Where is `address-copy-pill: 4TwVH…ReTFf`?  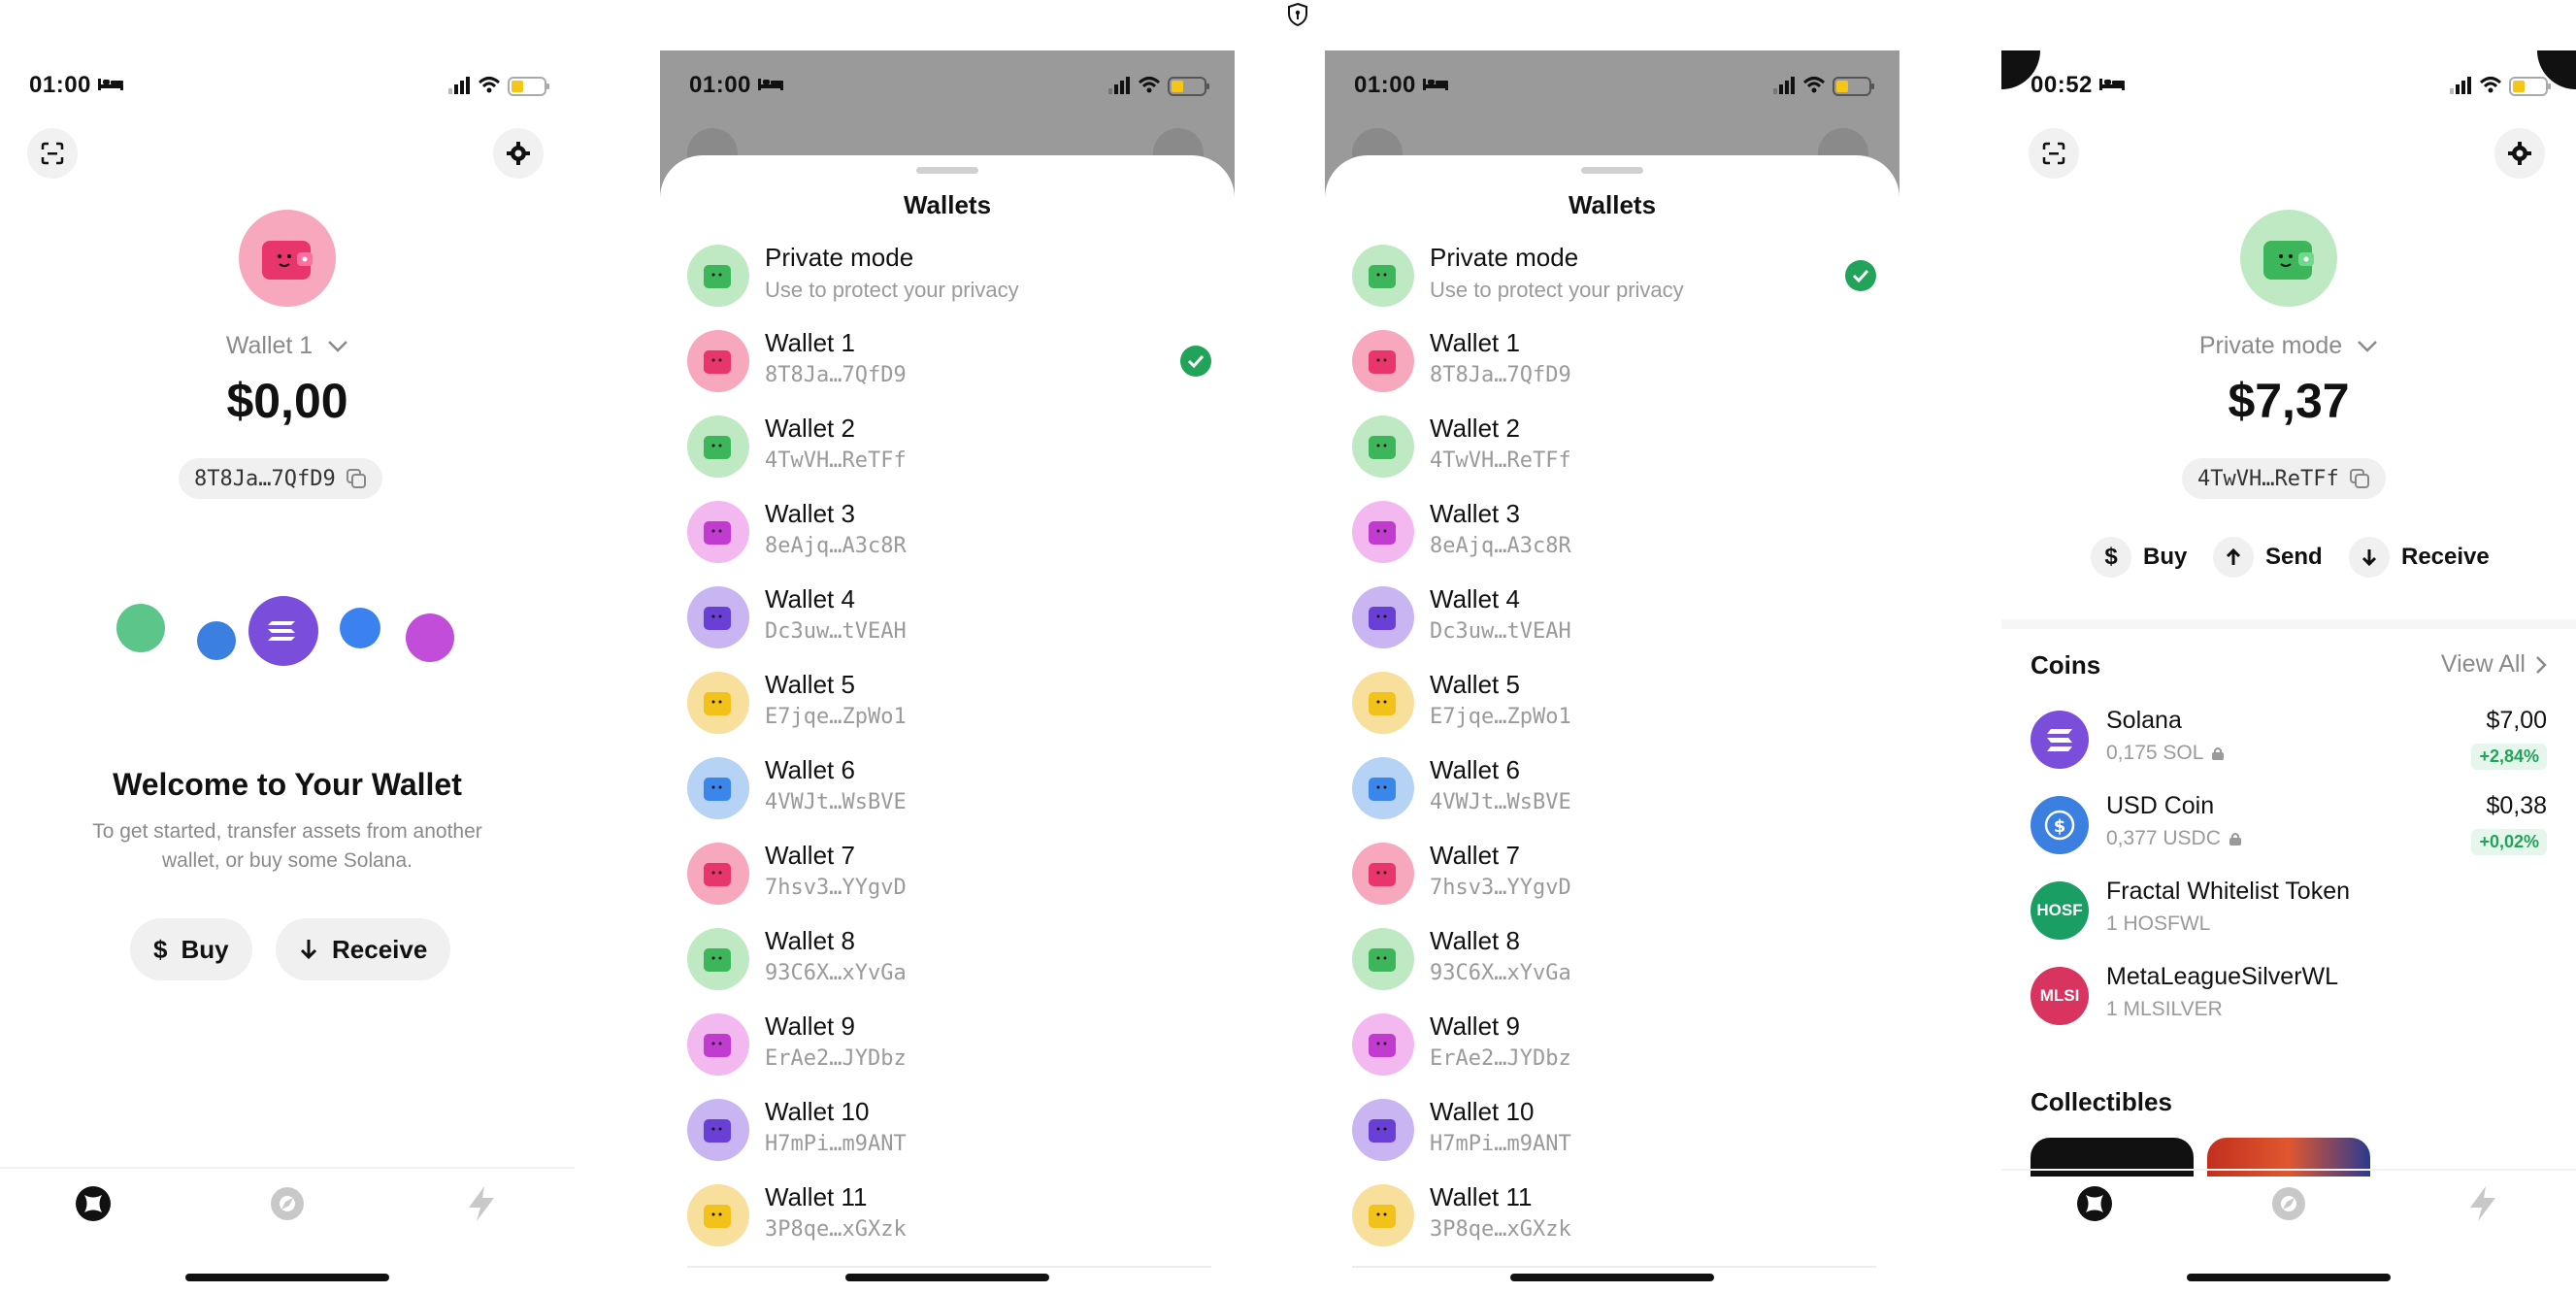
address-copy-pill: 4TwVH…ReTFf is located at coordinates (2284, 478).